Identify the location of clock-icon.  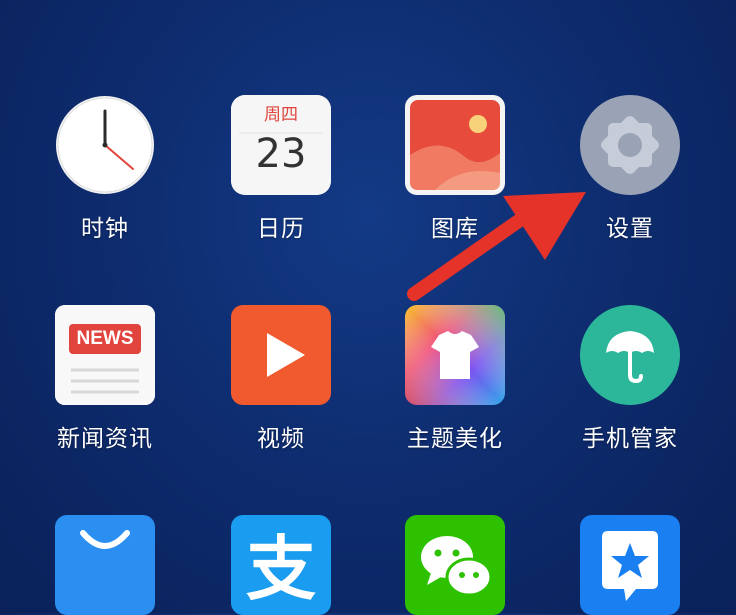
(105, 145).